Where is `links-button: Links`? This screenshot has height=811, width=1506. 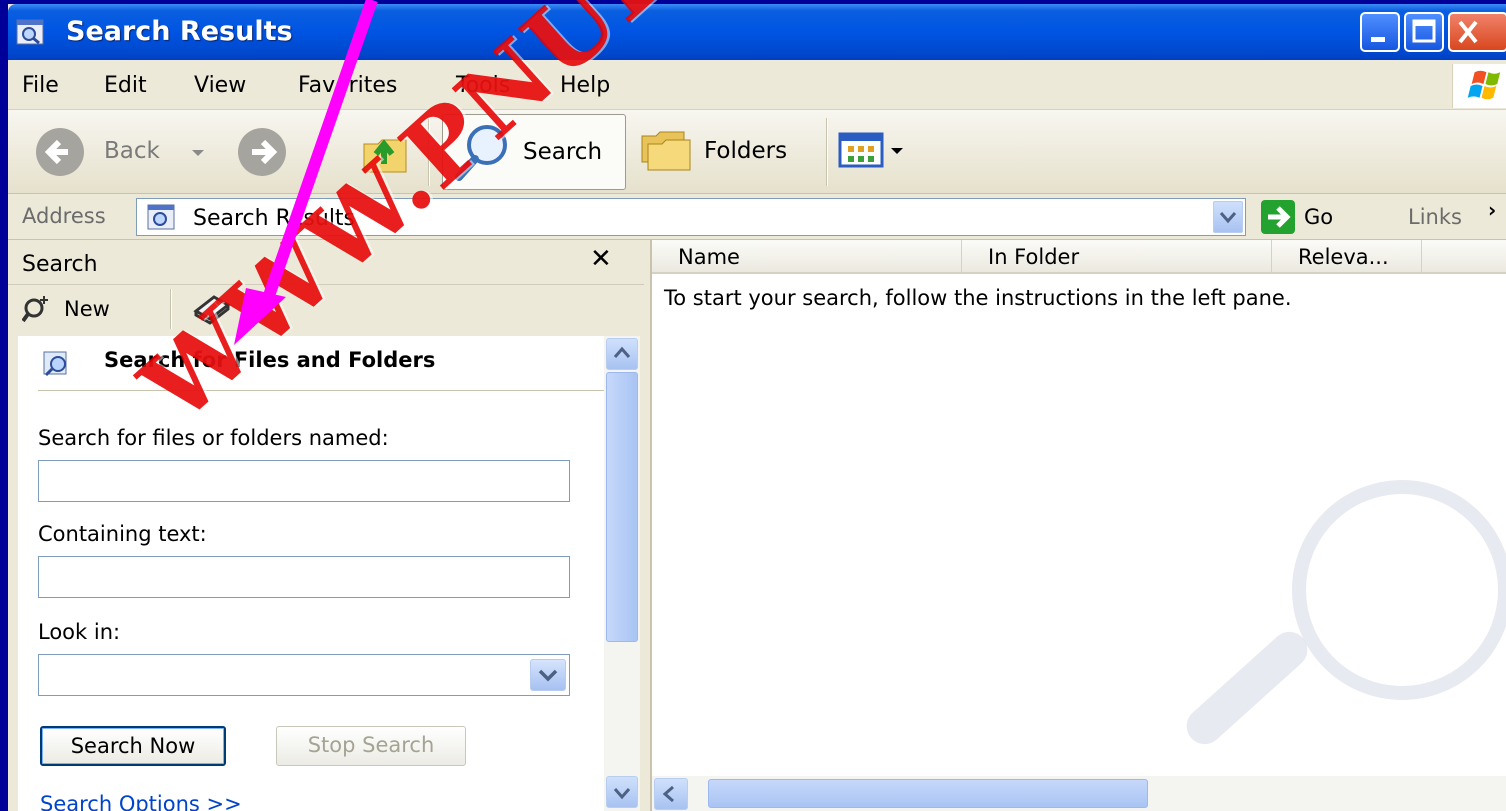
links-button: Links is located at coordinates (1435, 217).